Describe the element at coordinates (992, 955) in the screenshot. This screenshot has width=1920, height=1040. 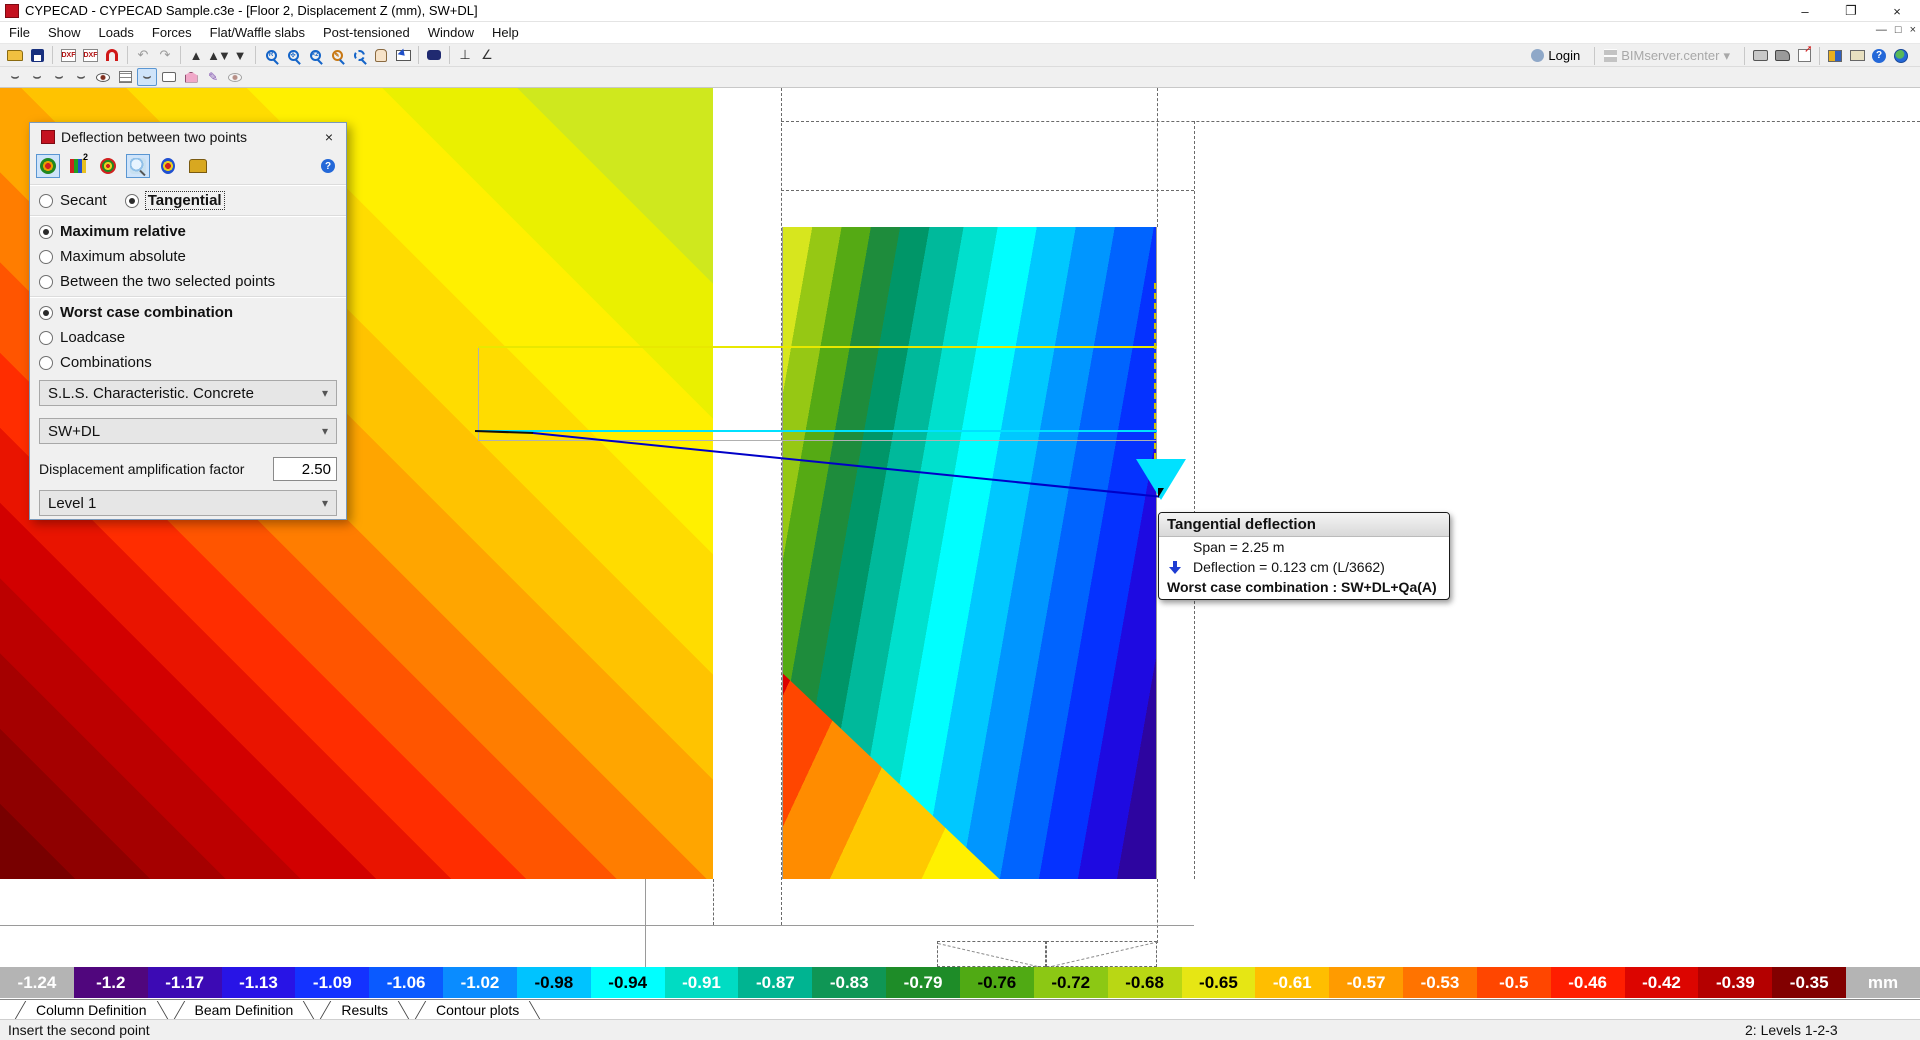
I see `beam-outline` at that location.